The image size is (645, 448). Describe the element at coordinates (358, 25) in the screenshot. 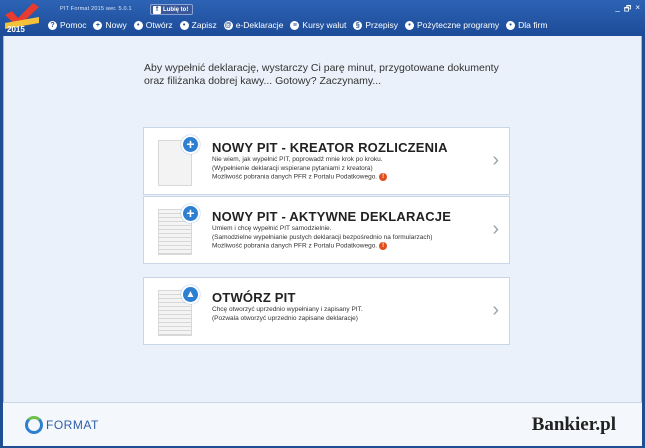

I see `paragraph-icon: §` at that location.